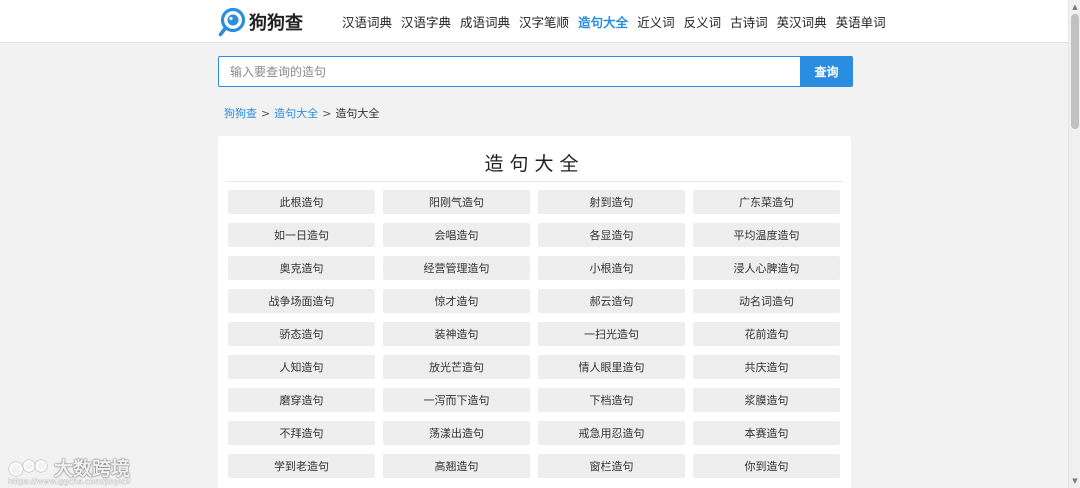 The width and height of the screenshot is (1080, 488). I want to click on watermark-logo-icon, so click(30, 468).